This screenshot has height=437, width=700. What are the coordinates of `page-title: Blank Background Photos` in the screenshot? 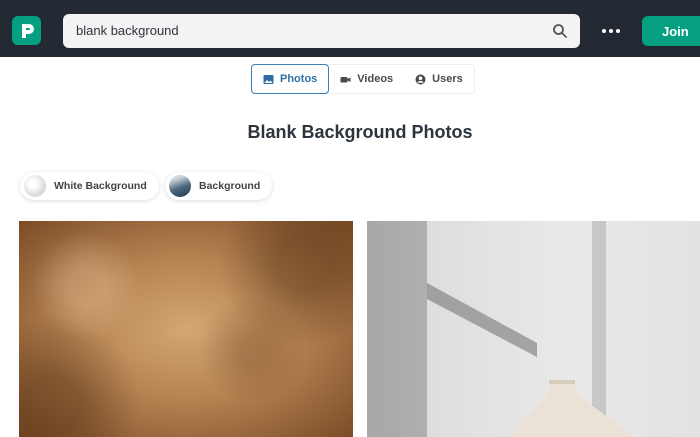 It's located at (360, 132).